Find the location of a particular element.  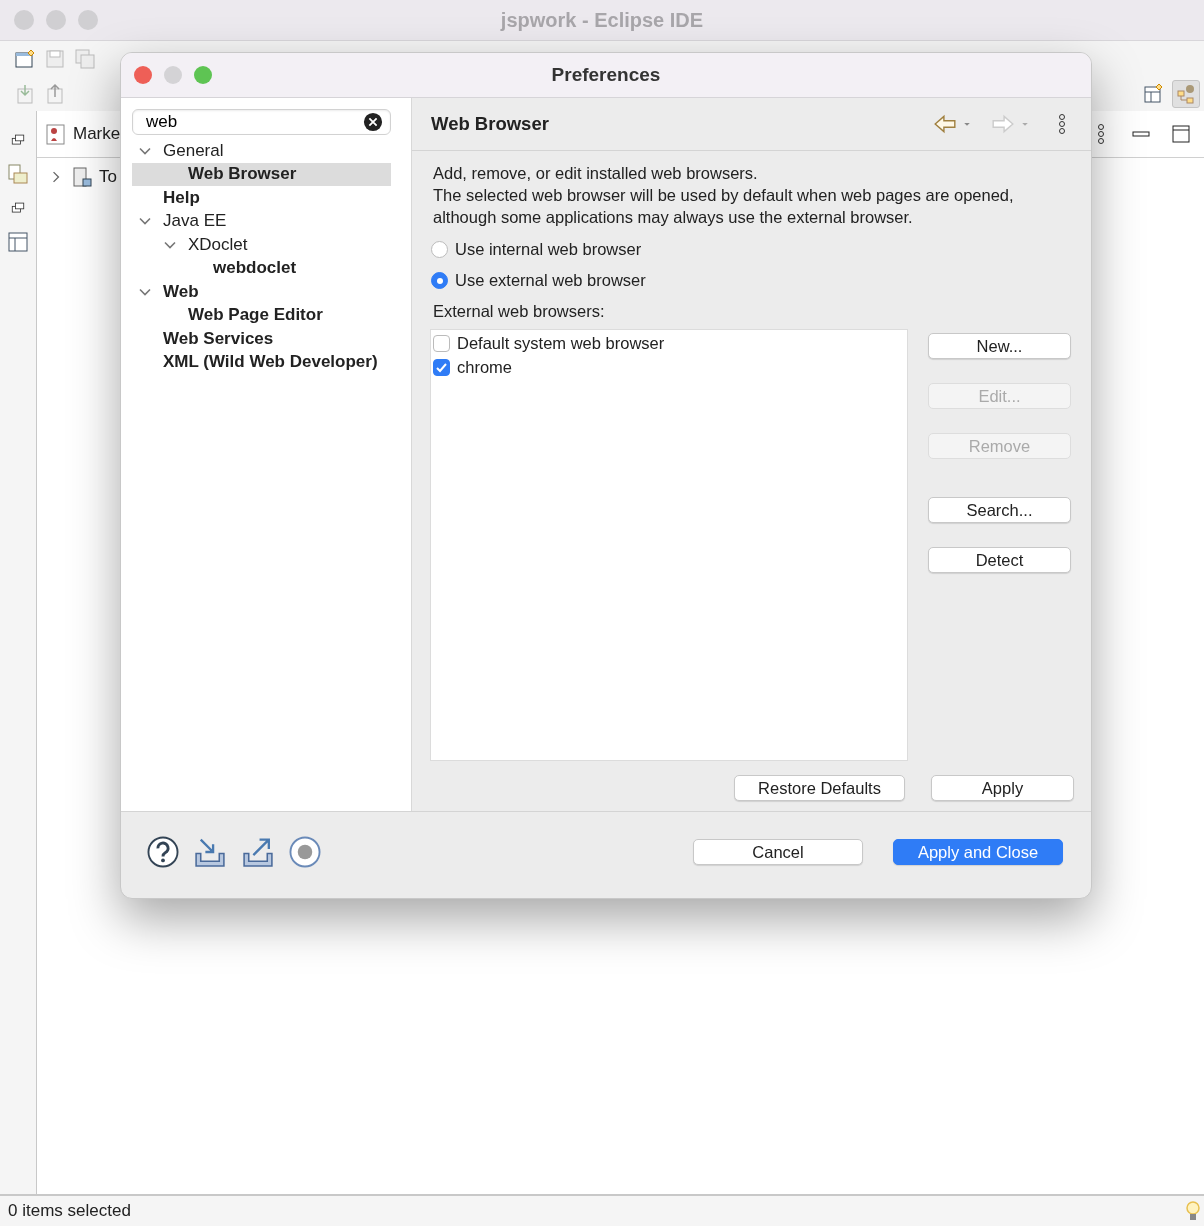

filter-field: web is located at coordinates (261, 122).